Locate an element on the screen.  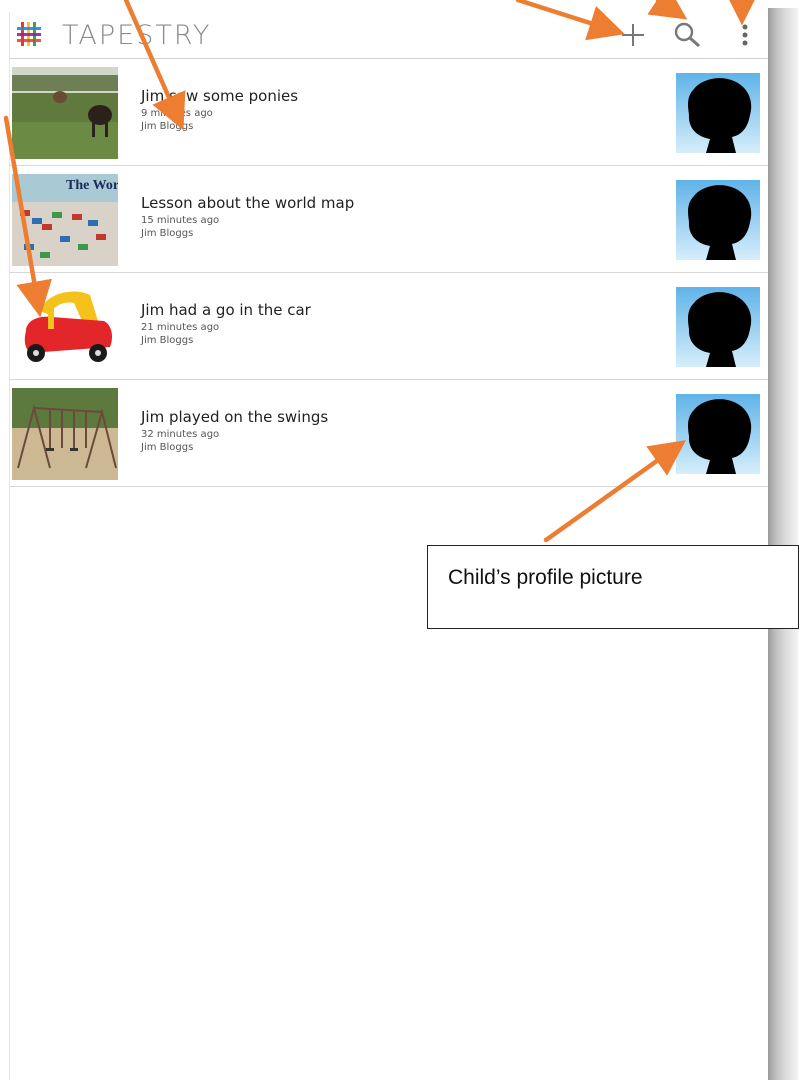
world-map-photo: The World is located at coordinates (65, 220).